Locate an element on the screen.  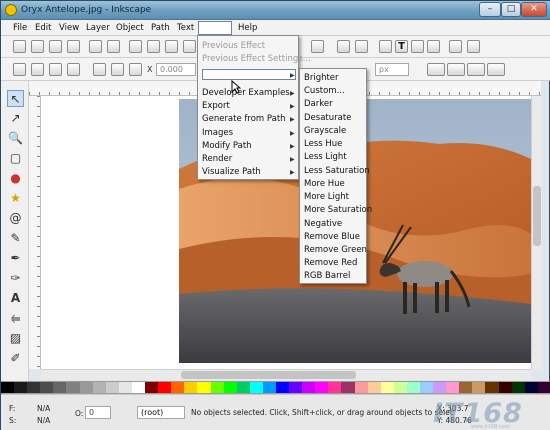
effects-item-export: Export is located at coordinates (216, 106).